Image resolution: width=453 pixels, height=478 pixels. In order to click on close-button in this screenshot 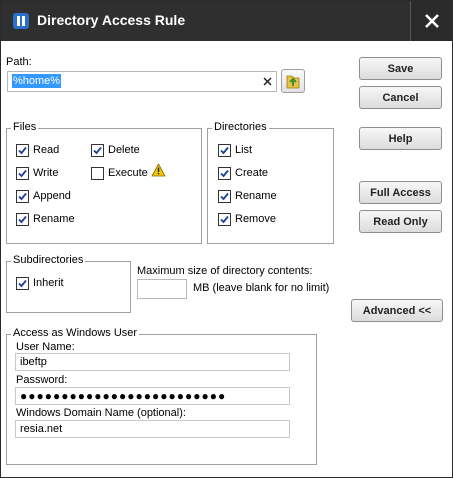, I will do `click(431, 21)`.